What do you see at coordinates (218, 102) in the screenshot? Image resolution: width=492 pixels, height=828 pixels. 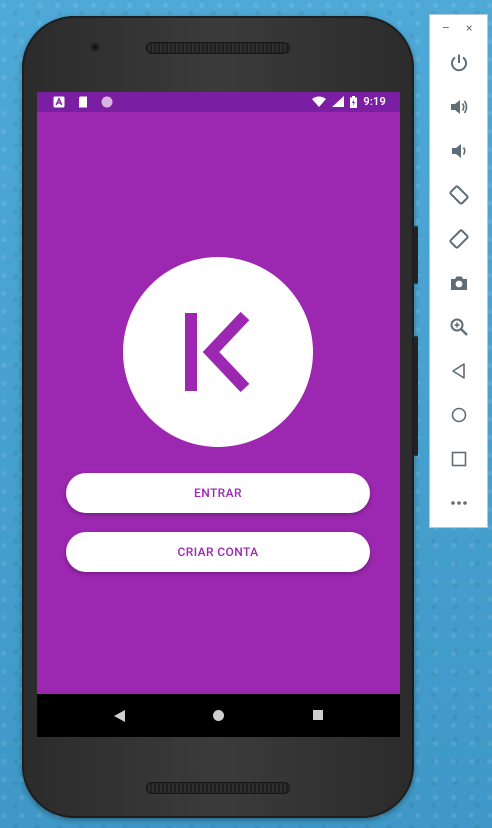 I see `status-bar: 9:19` at bounding box center [218, 102].